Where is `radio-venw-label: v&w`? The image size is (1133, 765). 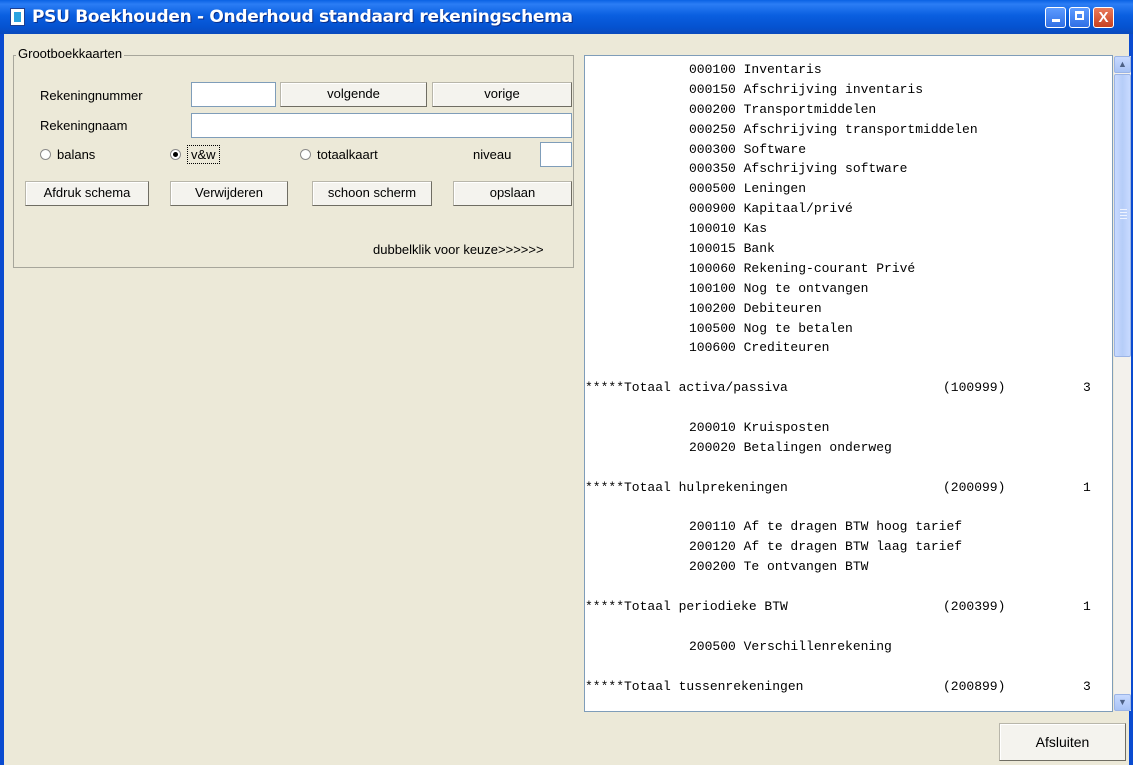
radio-venw-label: v&w is located at coordinates (203, 154).